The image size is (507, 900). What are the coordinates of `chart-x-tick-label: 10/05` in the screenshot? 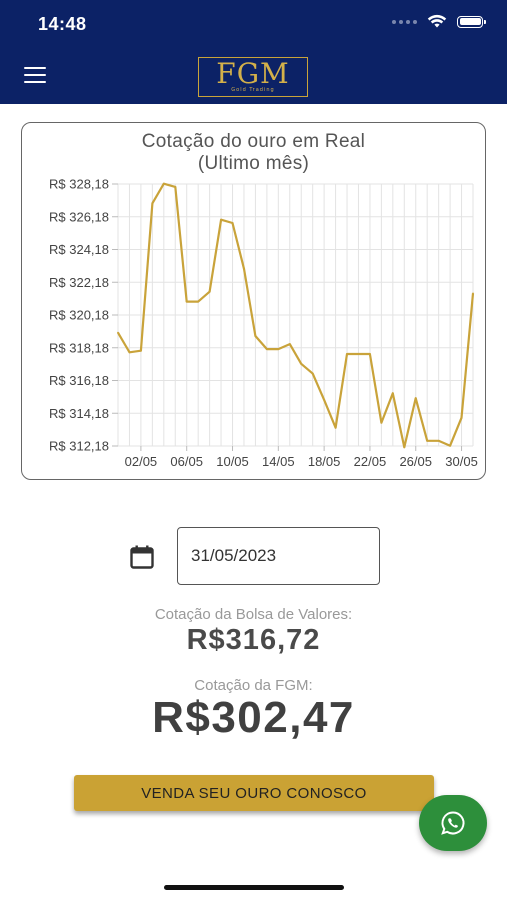 It's located at (232, 461).